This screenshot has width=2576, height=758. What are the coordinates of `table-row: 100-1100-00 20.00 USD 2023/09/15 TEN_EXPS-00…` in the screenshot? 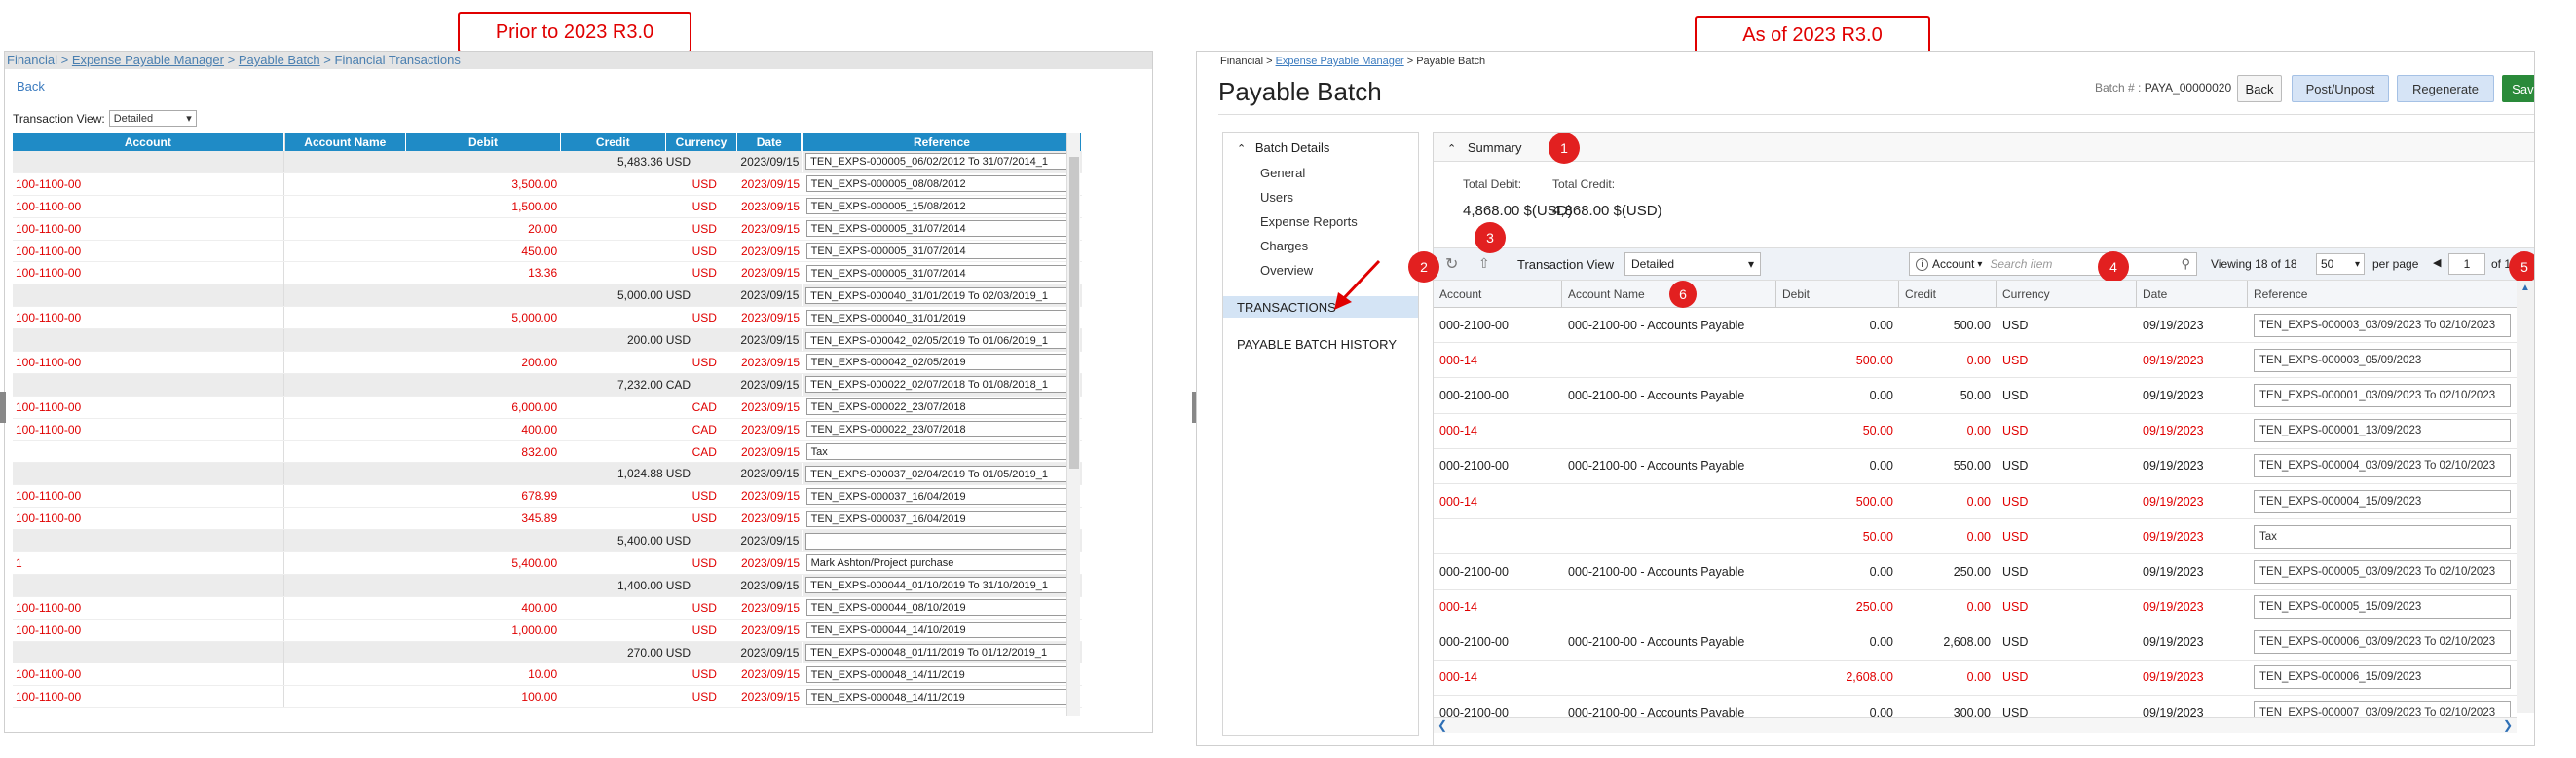 It's located at (547, 229).